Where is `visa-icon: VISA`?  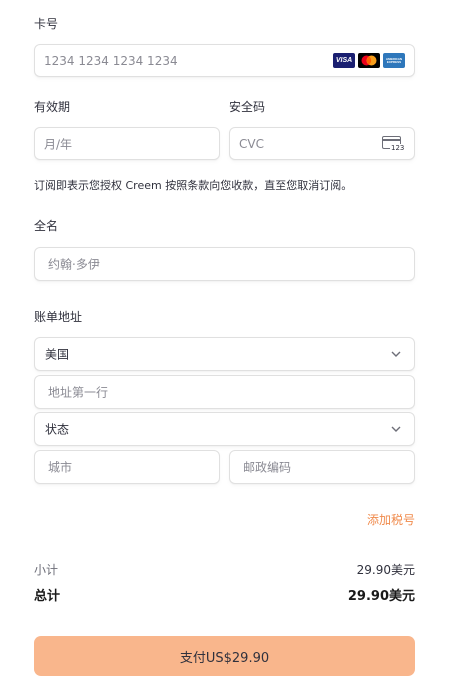
visa-icon: VISA is located at coordinates (344, 60).